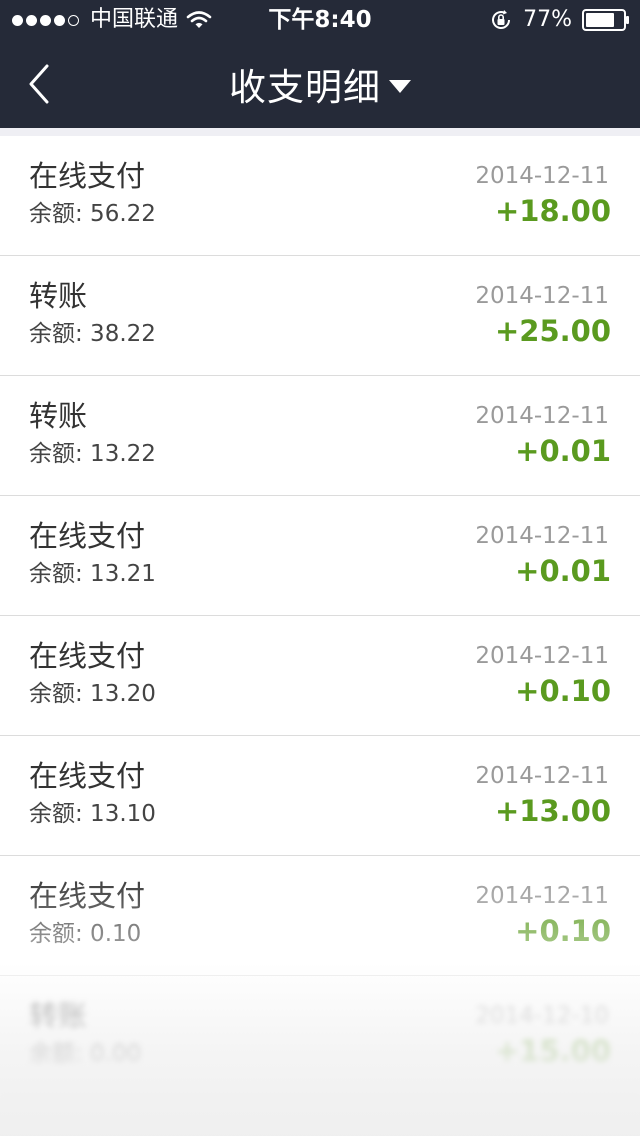  I want to click on transaction-row: 在线支付 余额: 56.22 2014-12-11 +18.00, so click(320, 196).